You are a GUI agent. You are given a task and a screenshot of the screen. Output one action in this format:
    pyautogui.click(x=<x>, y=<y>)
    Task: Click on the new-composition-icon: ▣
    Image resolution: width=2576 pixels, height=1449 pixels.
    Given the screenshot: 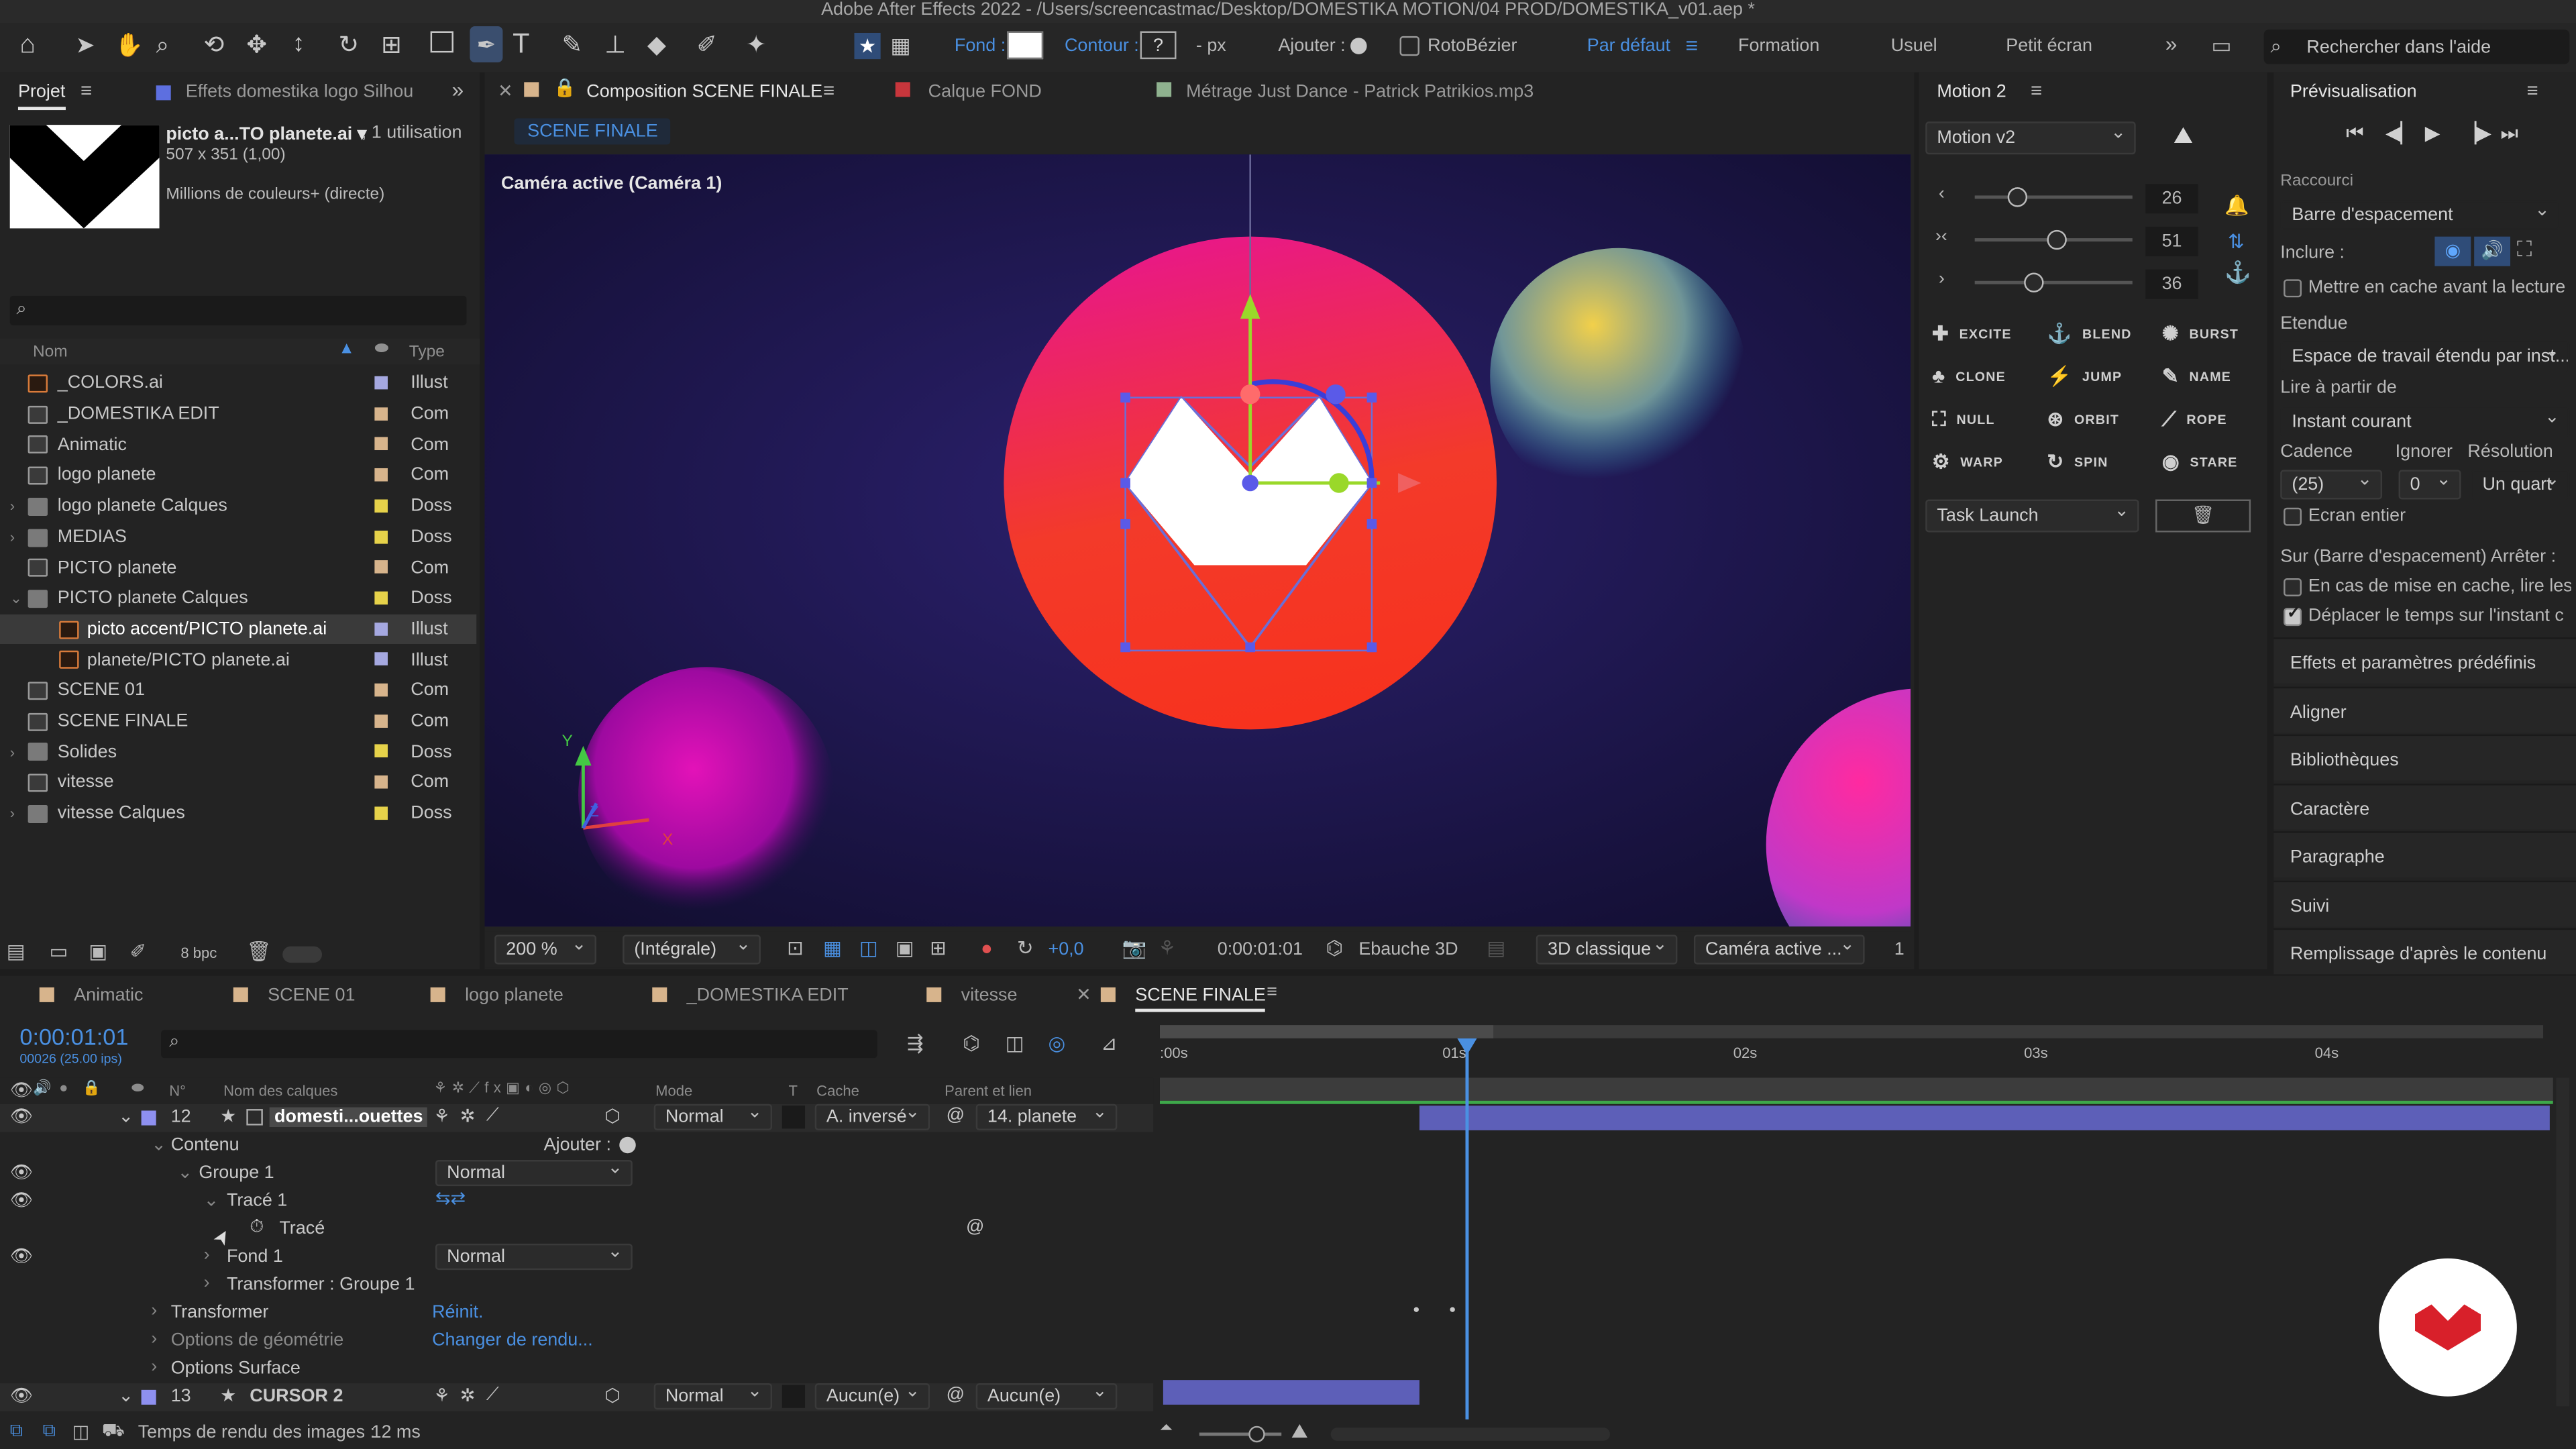 What is the action you would take?
    pyautogui.click(x=98, y=951)
    